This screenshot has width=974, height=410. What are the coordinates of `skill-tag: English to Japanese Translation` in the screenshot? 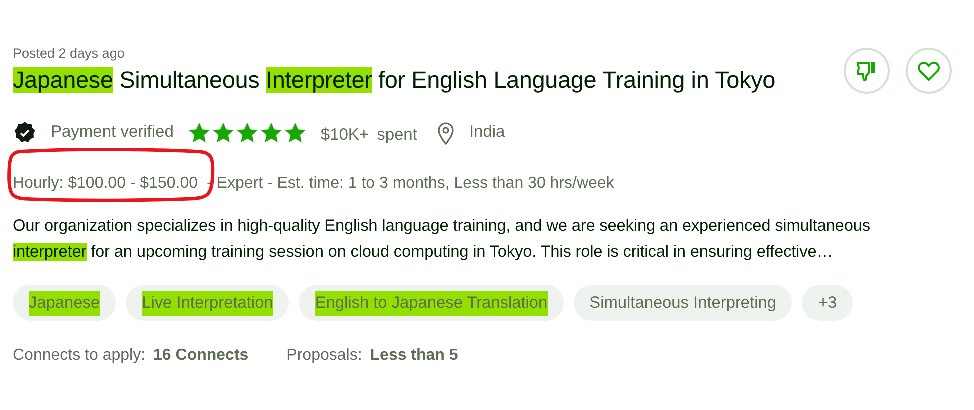 It's located at (431, 303).